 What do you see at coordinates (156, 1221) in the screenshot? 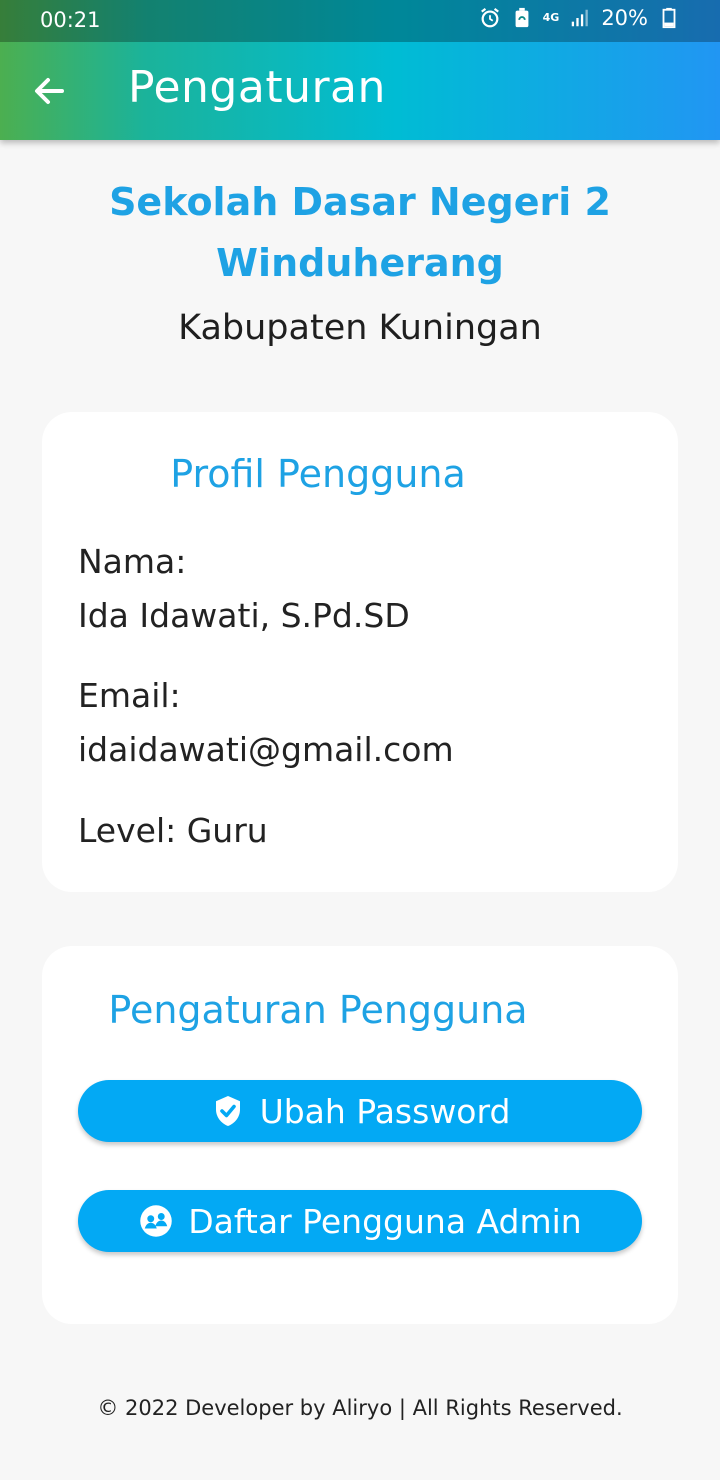
I see `people-icon` at bounding box center [156, 1221].